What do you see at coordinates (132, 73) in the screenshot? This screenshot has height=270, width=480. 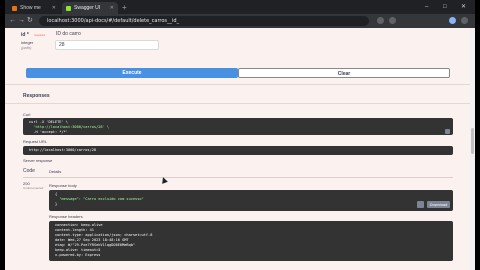 I see `execute-button: Execute` at bounding box center [132, 73].